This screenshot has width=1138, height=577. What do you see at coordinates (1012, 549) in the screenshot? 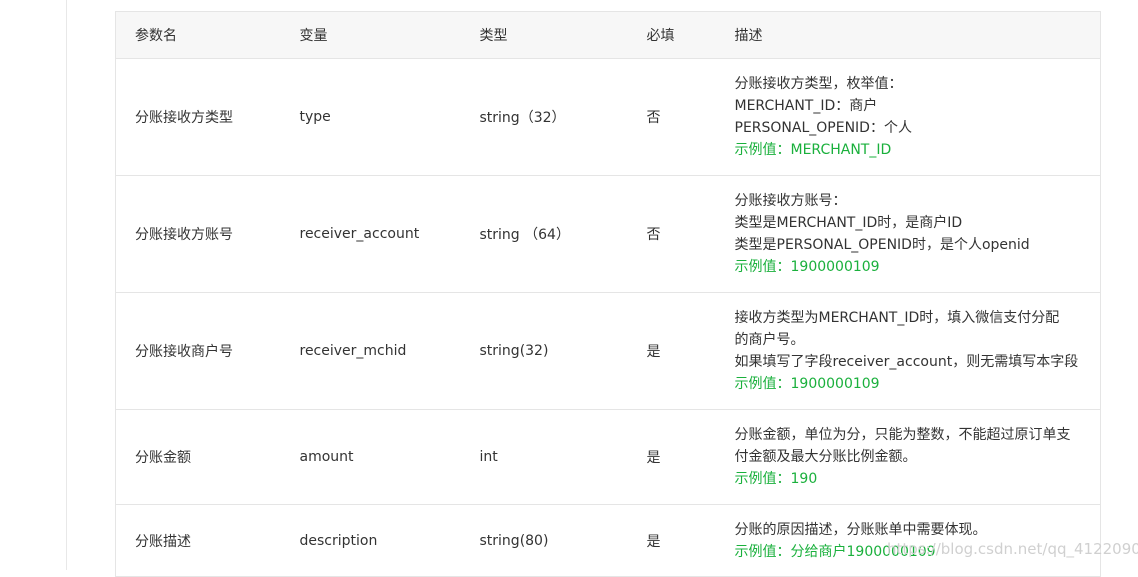
I see `blog-watermark: https://blog.csdn.net/qq_41220904` at bounding box center [1012, 549].